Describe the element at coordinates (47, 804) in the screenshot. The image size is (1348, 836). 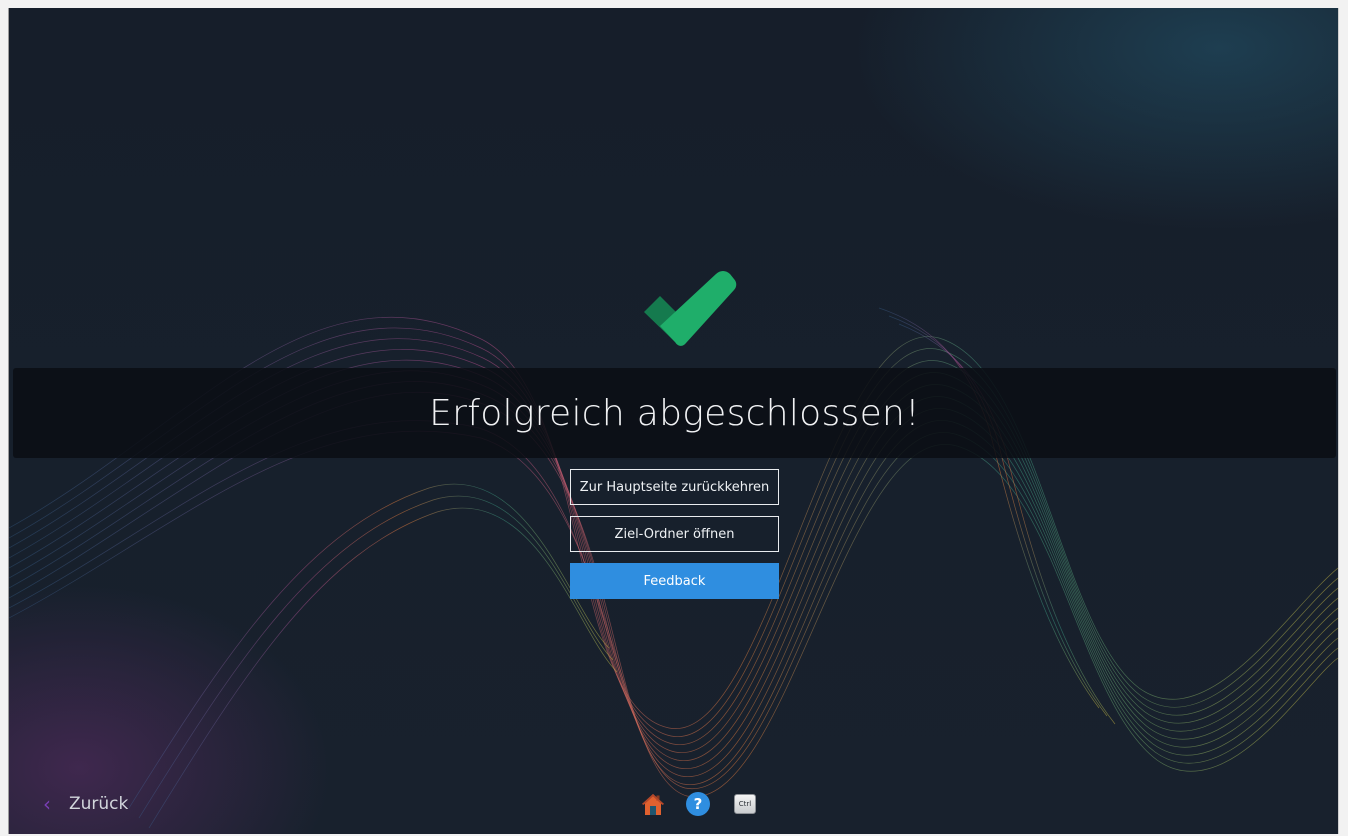
I see `chevron-left-icon: ‹` at that location.